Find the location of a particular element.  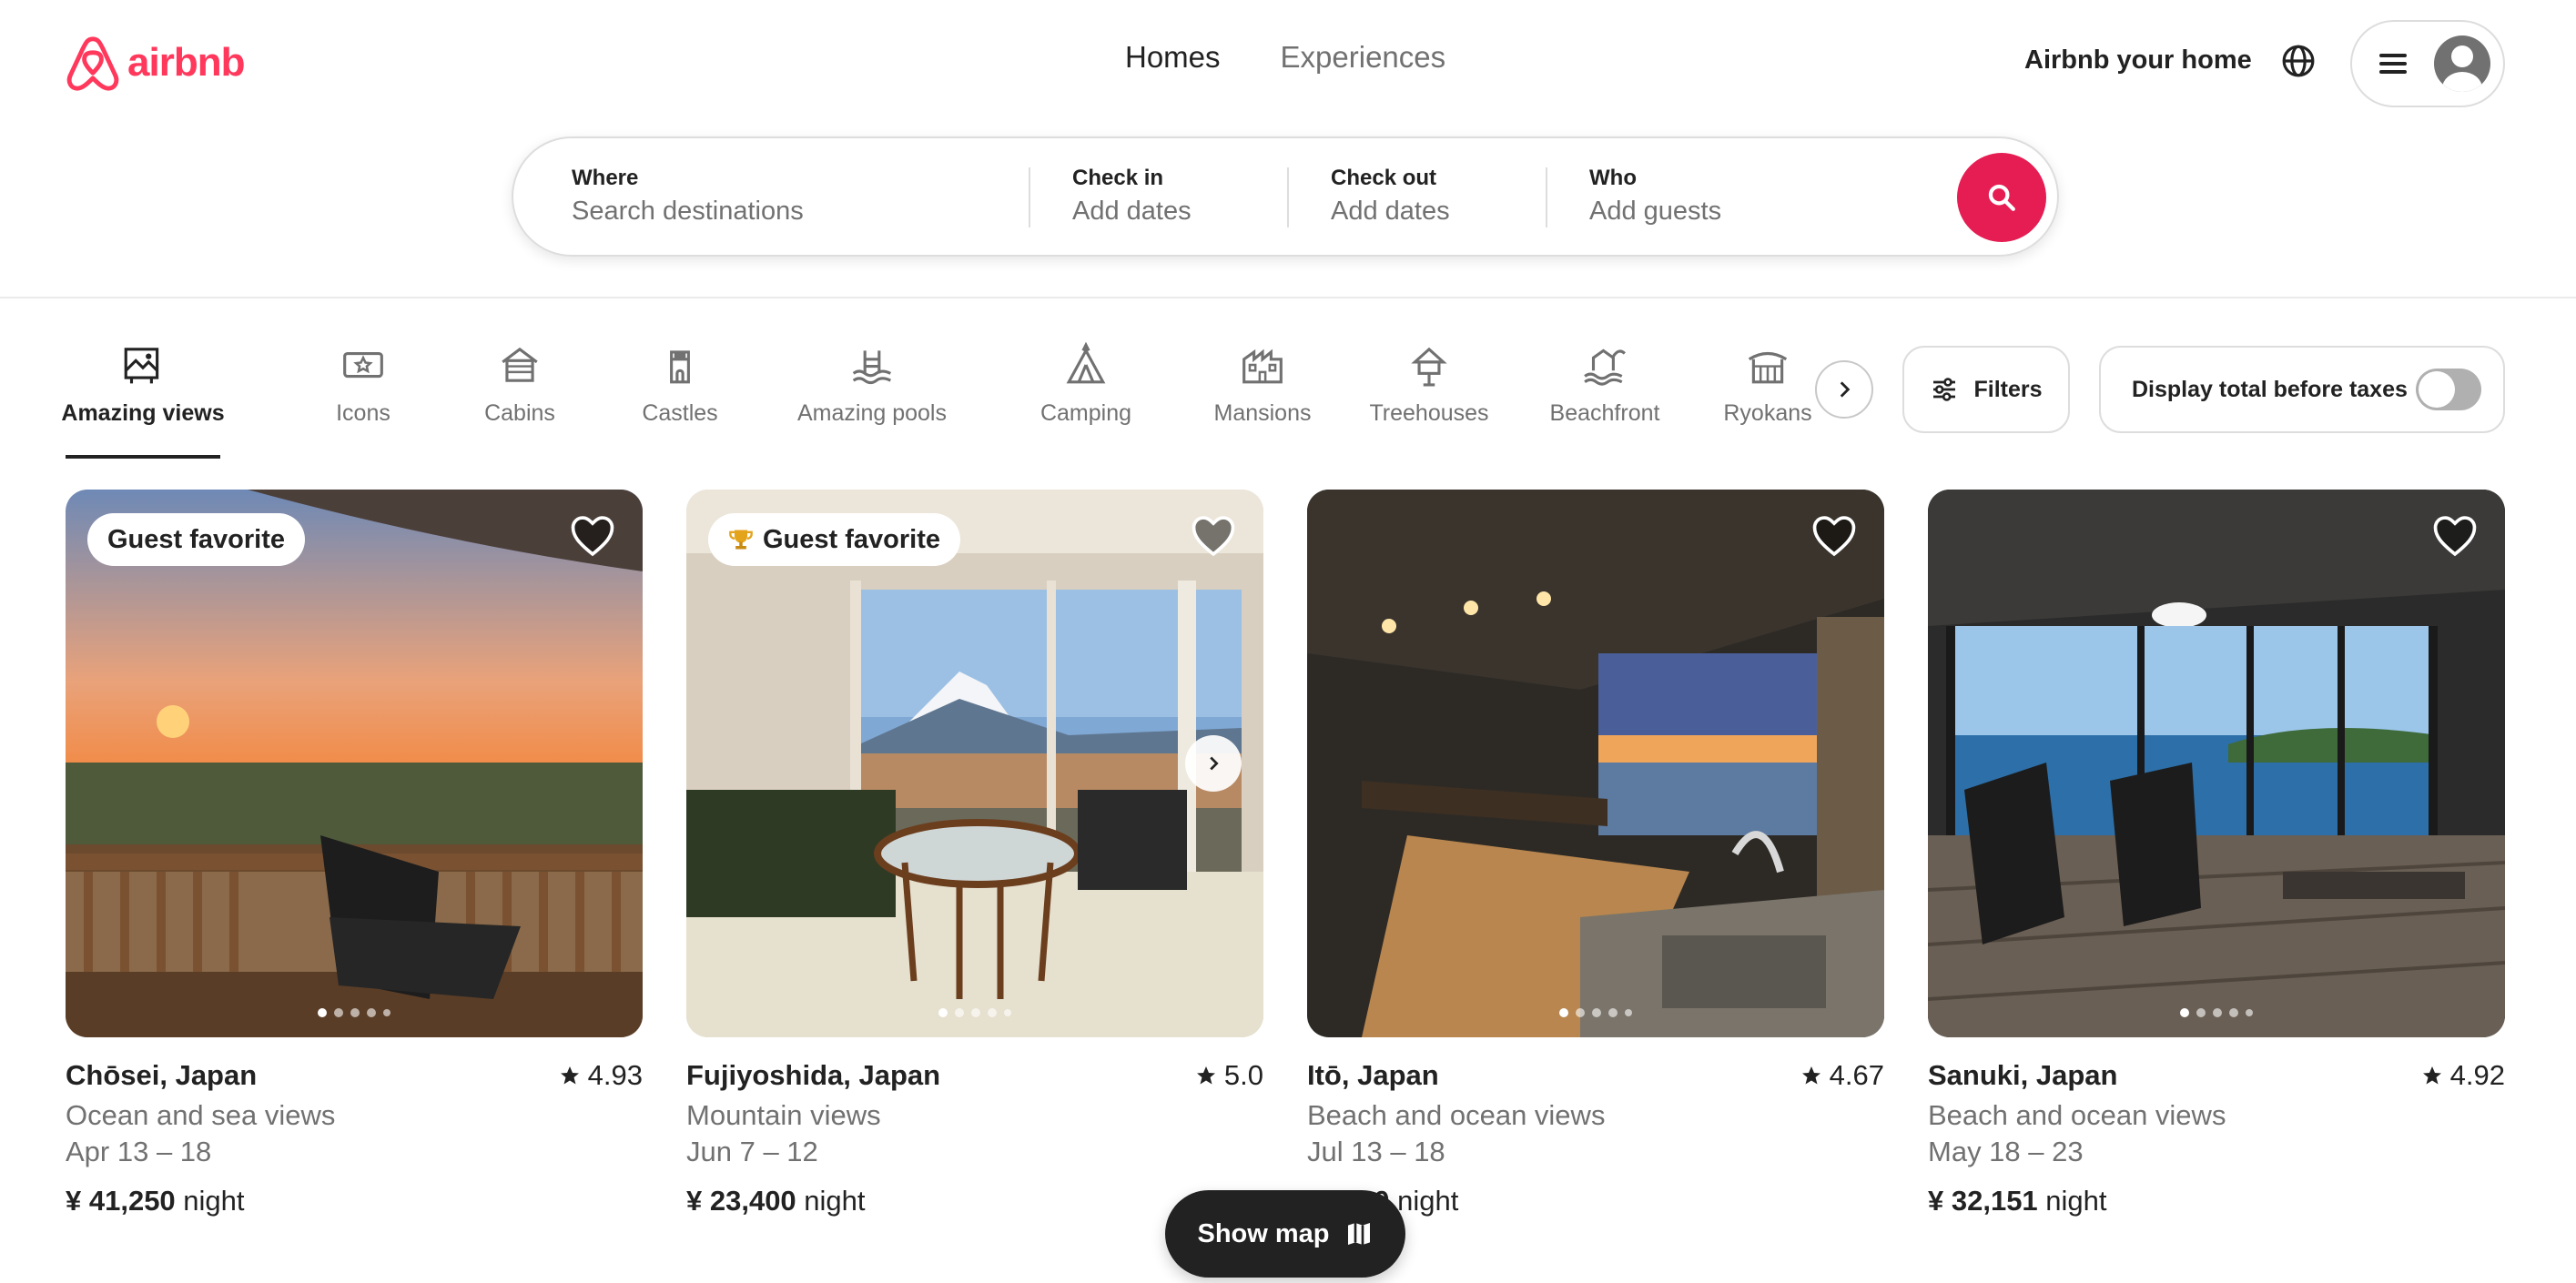

display-total-toggle-row: Display total before taxes is located at coordinates (2302, 390).